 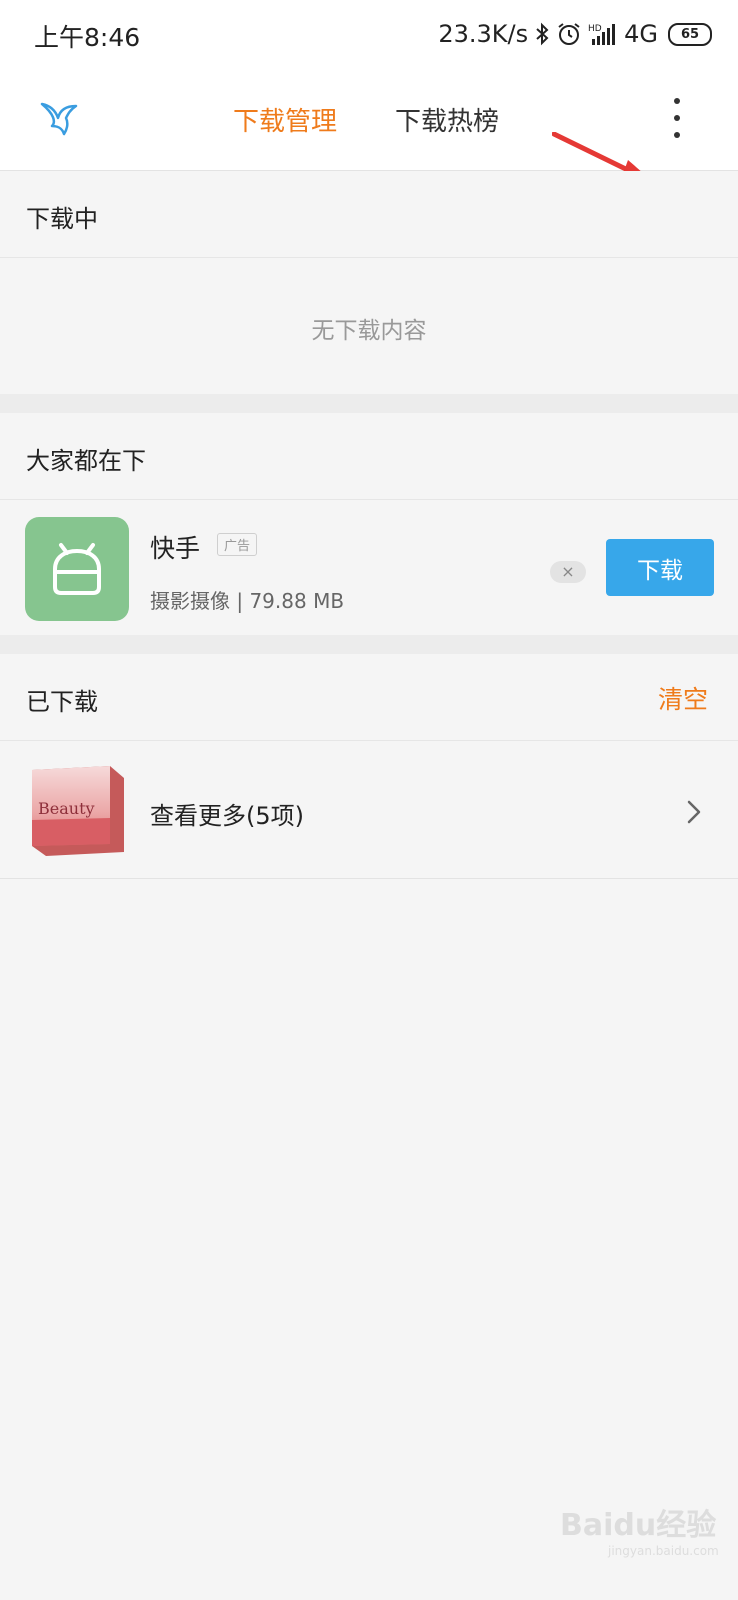 I want to click on ad-badge: 广告, so click(x=237, y=544).